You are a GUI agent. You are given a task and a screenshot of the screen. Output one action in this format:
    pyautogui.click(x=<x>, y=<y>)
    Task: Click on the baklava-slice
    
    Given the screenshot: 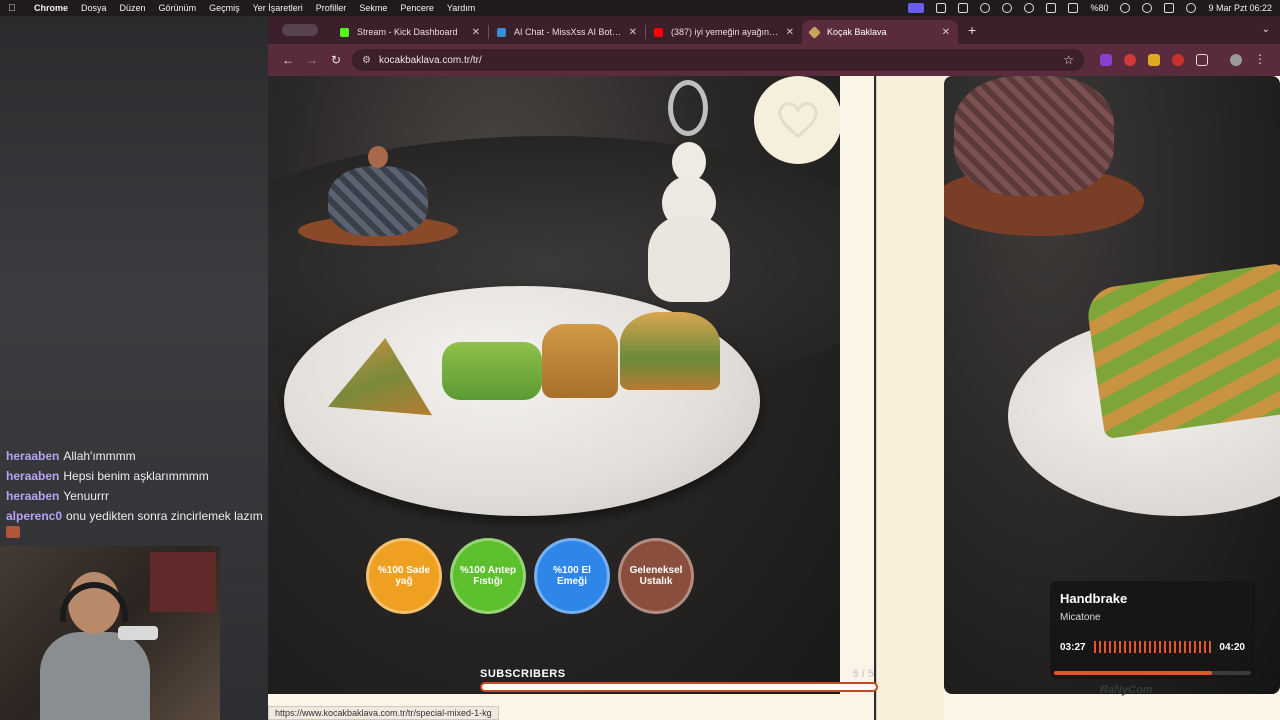 What is the action you would take?
    pyautogui.click(x=670, y=351)
    